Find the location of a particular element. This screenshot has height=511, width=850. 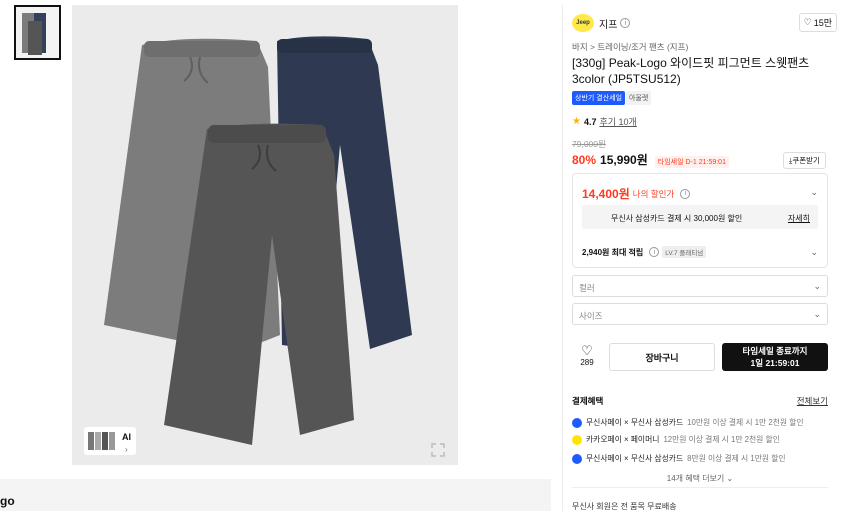

level-badge: LV.7 플래티넘 is located at coordinates (684, 252).